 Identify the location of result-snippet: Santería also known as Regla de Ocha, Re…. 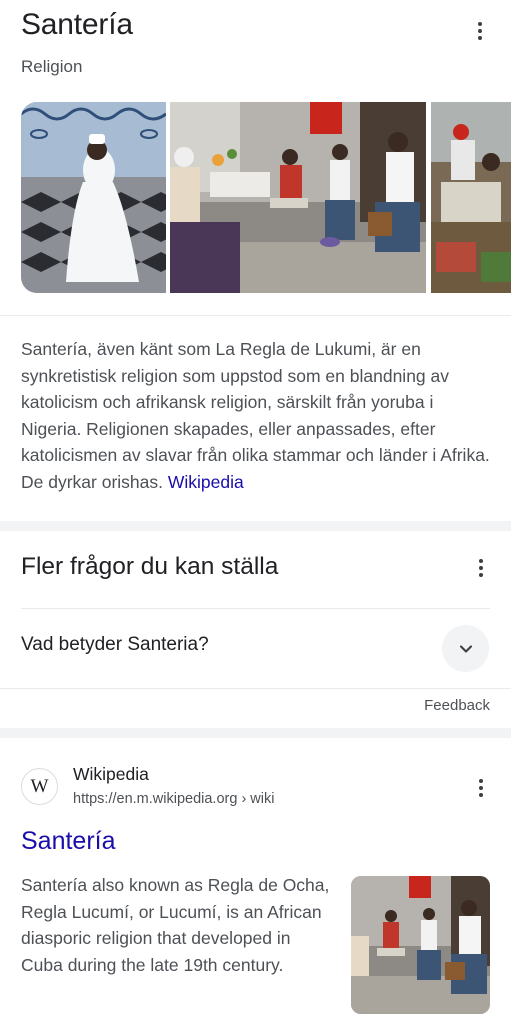
(175, 925).